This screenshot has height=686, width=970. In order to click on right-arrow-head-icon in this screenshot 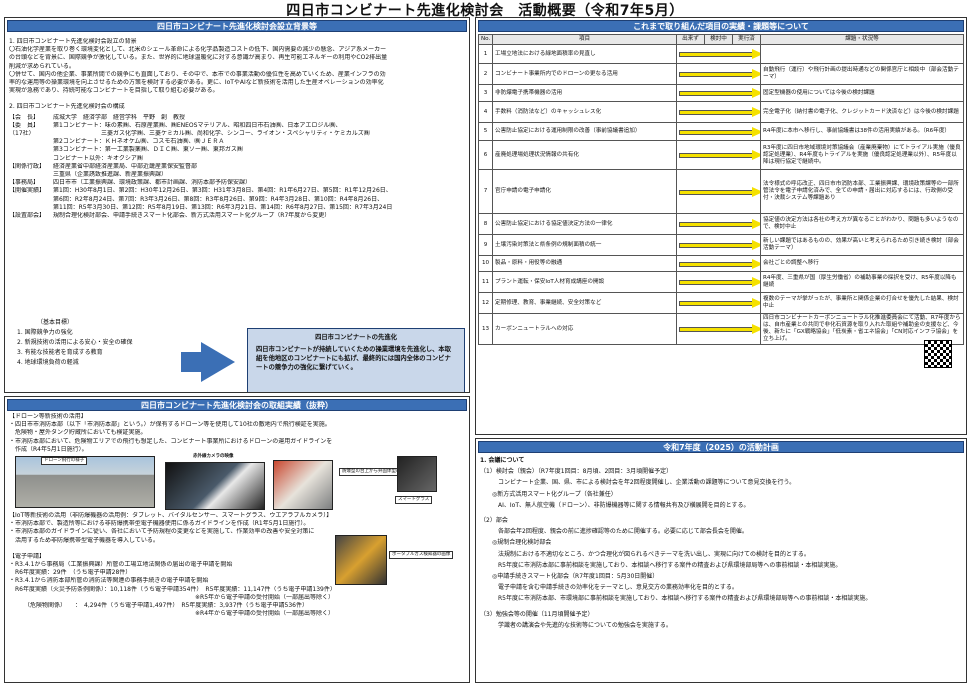, I will do `click(218, 362)`.